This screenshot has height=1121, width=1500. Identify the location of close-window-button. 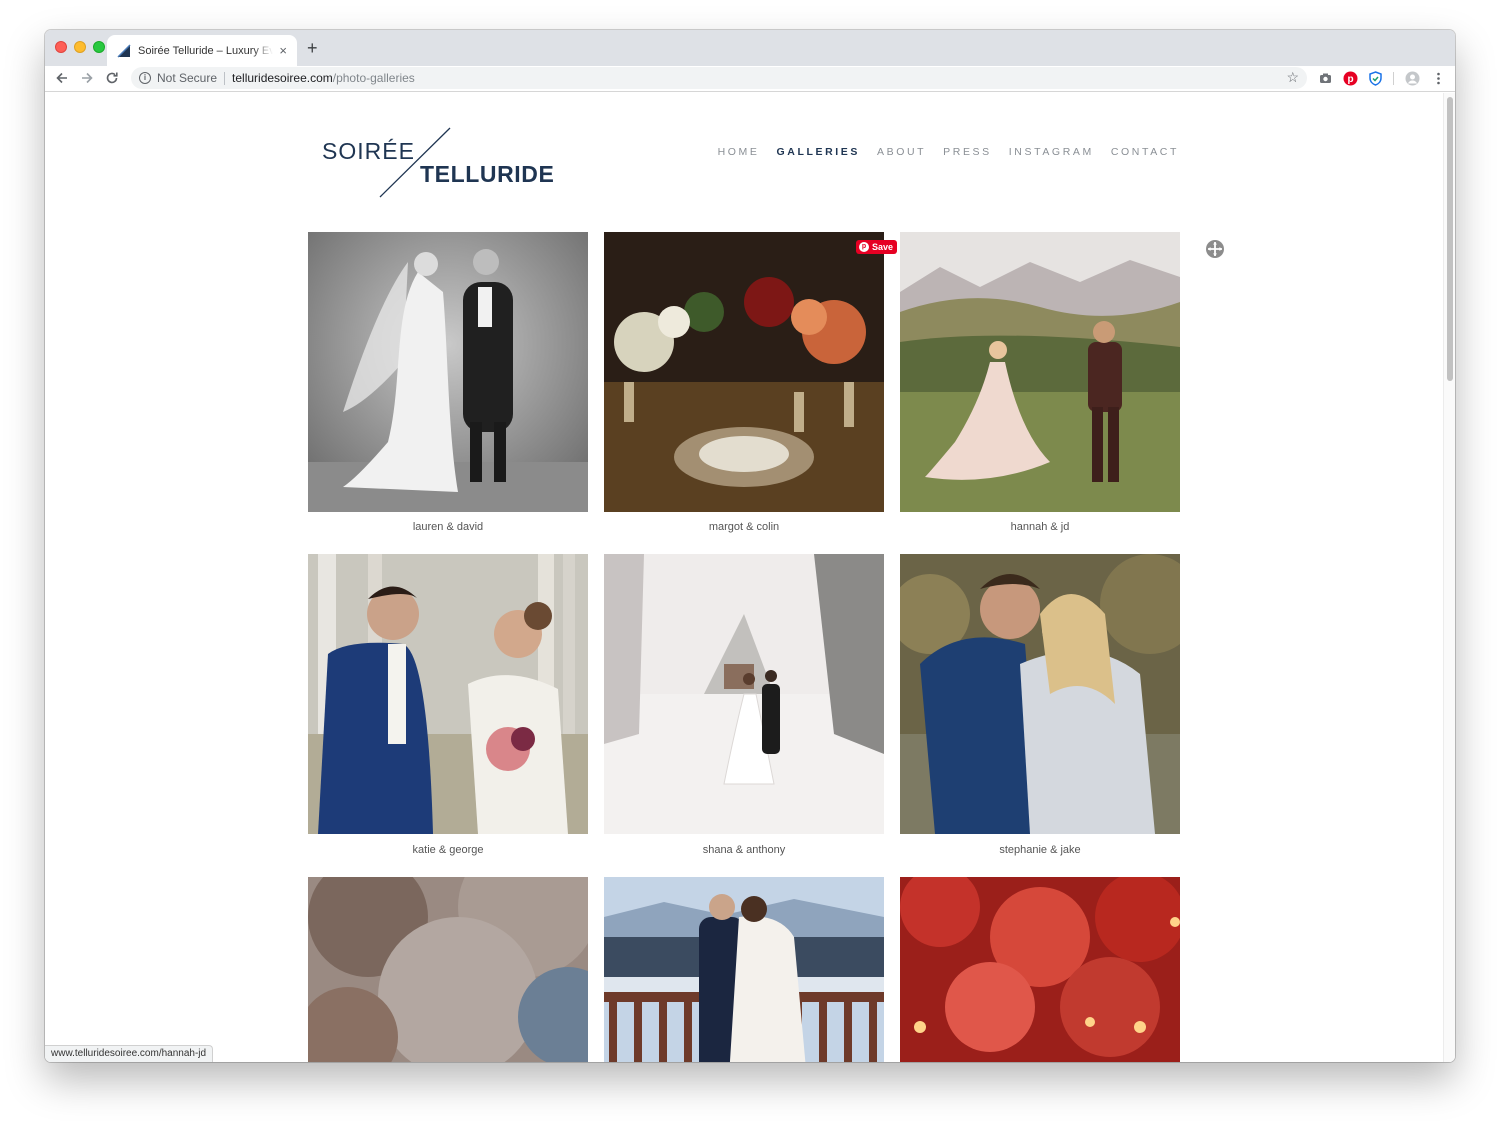
(61, 47).